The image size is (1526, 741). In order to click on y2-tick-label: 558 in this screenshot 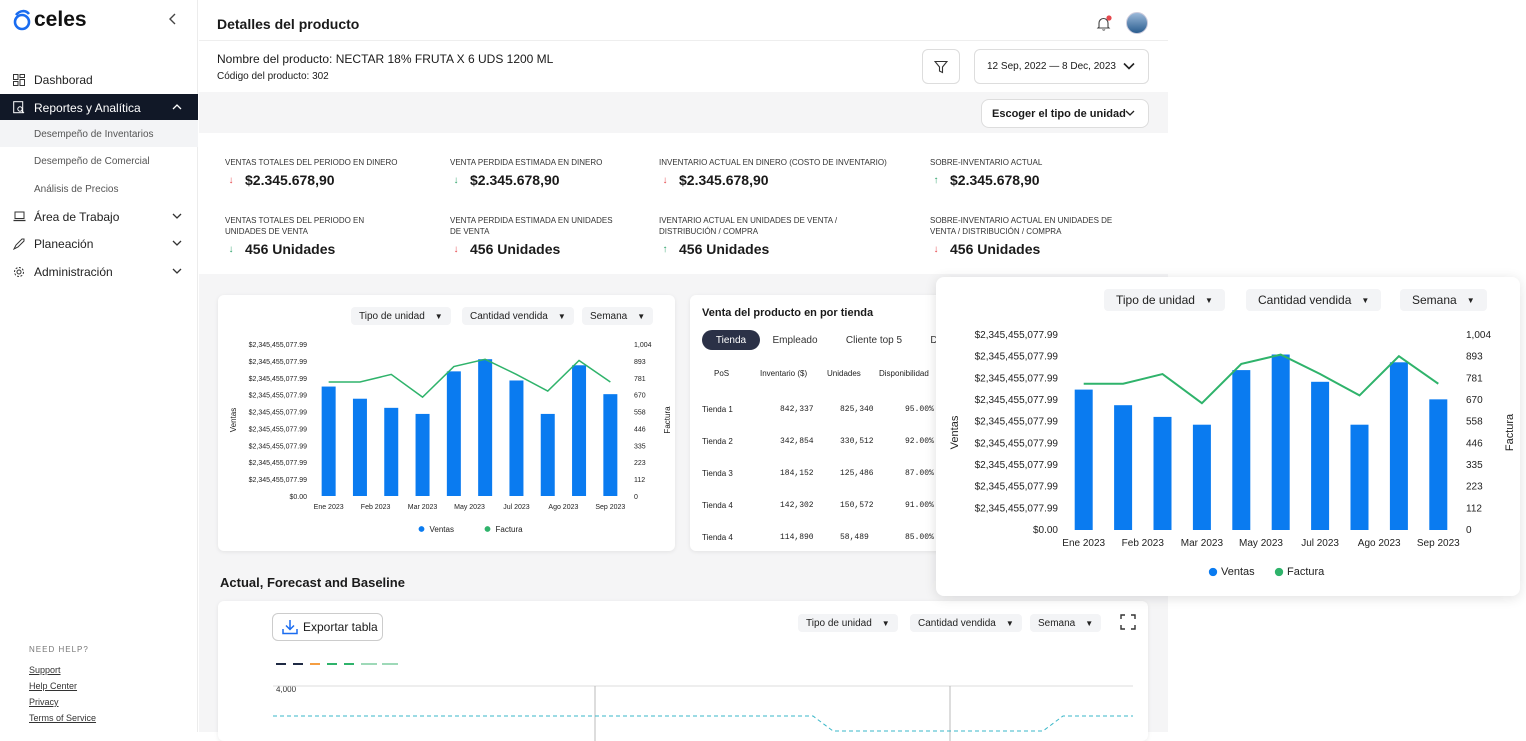, I will do `click(1474, 422)`.